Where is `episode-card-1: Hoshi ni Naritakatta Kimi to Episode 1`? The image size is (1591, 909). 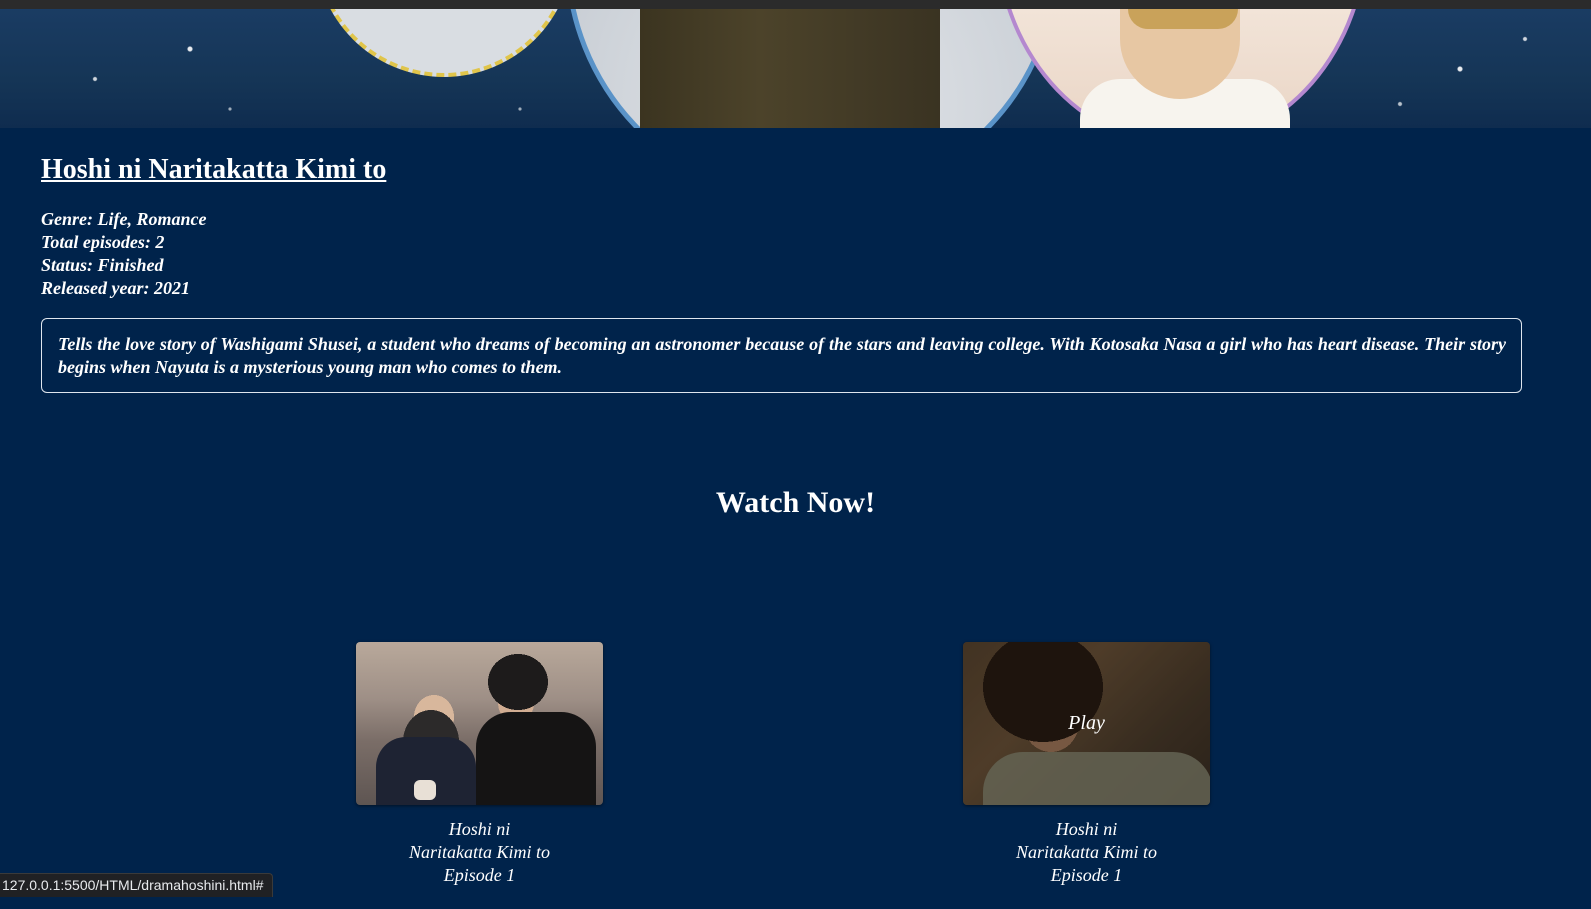
episode-card-1: Hoshi ni Naritakatta Kimi to Episode 1 is located at coordinates (479, 764).